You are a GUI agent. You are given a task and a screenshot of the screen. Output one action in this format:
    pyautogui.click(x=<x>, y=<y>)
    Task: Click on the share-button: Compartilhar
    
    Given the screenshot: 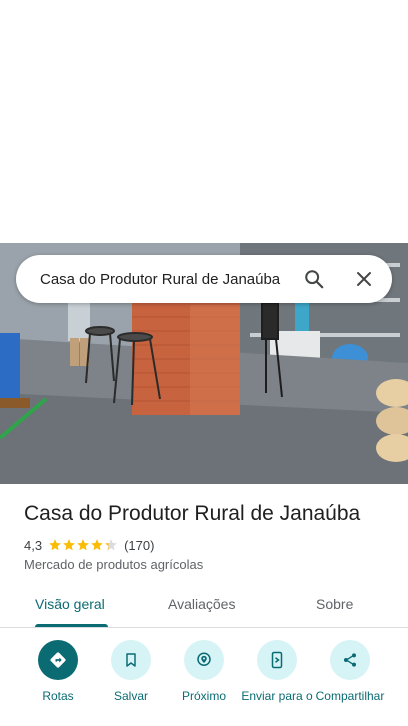 What is the action you would take?
    pyautogui.click(x=350, y=671)
    